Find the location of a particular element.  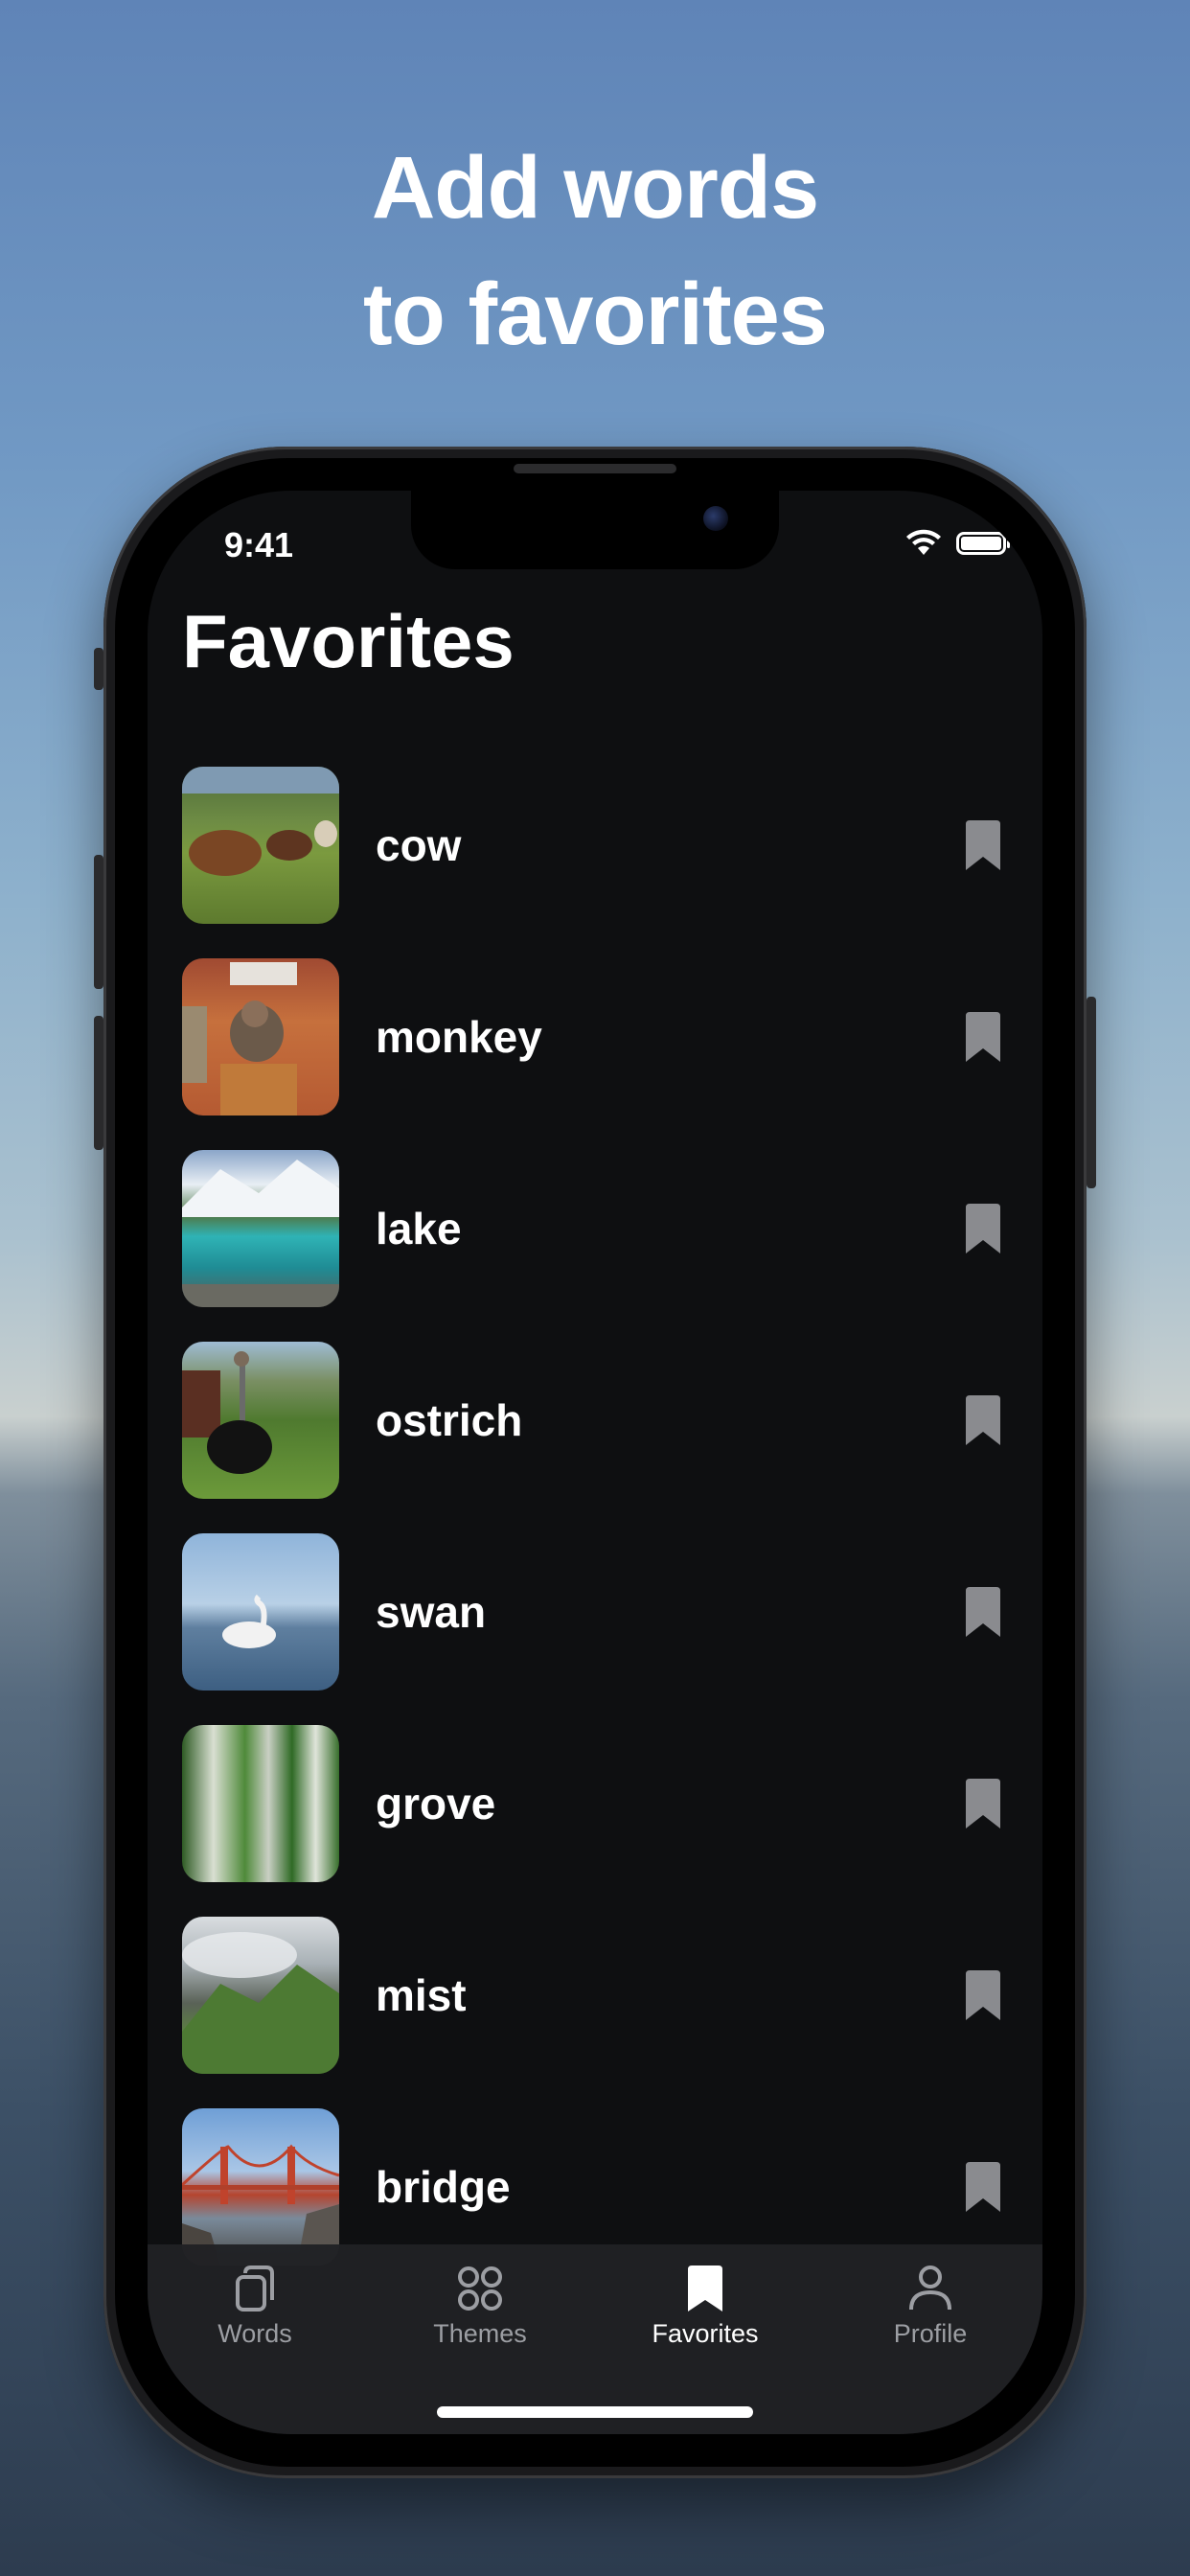

lake-photo is located at coordinates (261, 1228).